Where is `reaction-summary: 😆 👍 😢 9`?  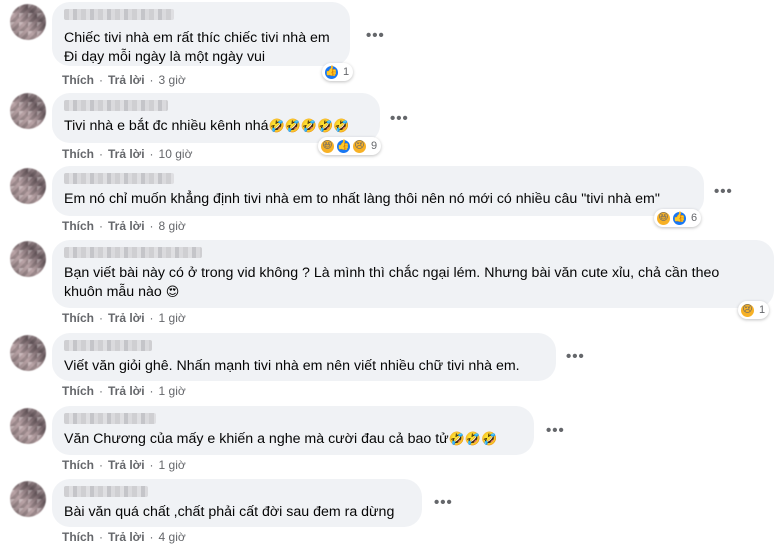 reaction-summary: 😆 👍 😢 9 is located at coordinates (350, 146).